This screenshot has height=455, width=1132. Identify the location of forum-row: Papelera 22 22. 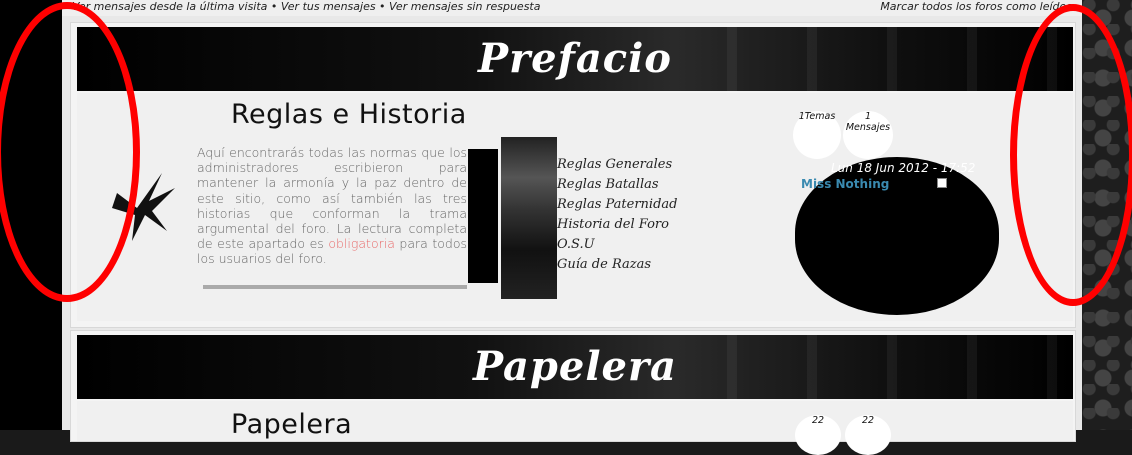
(575, 428).